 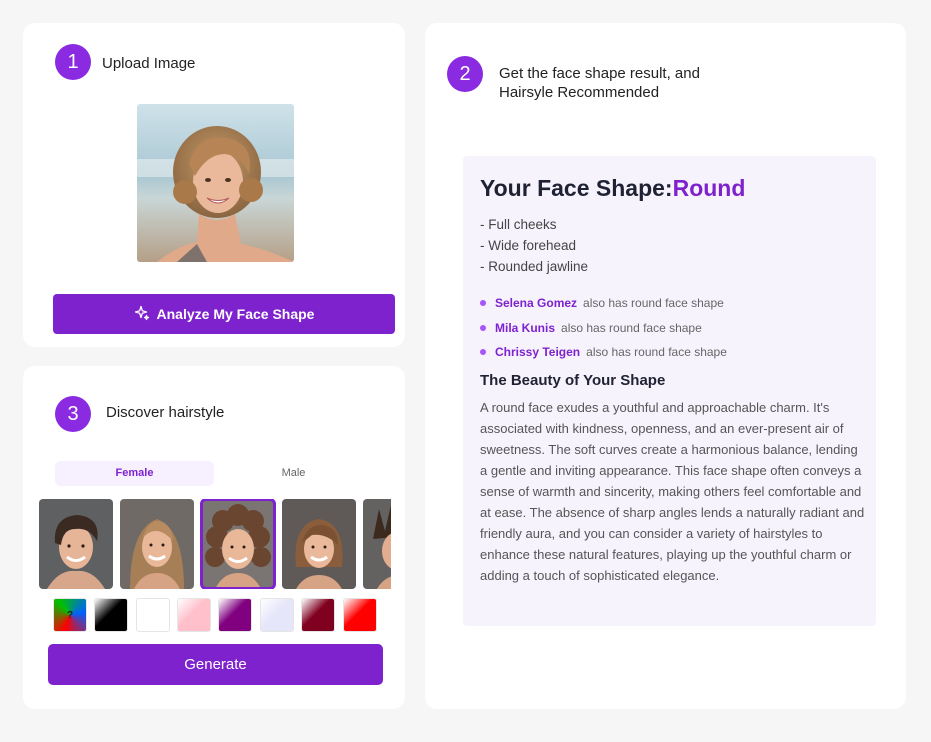 I want to click on analyze-button-label: Analyze My Face Shape, so click(x=235, y=314).